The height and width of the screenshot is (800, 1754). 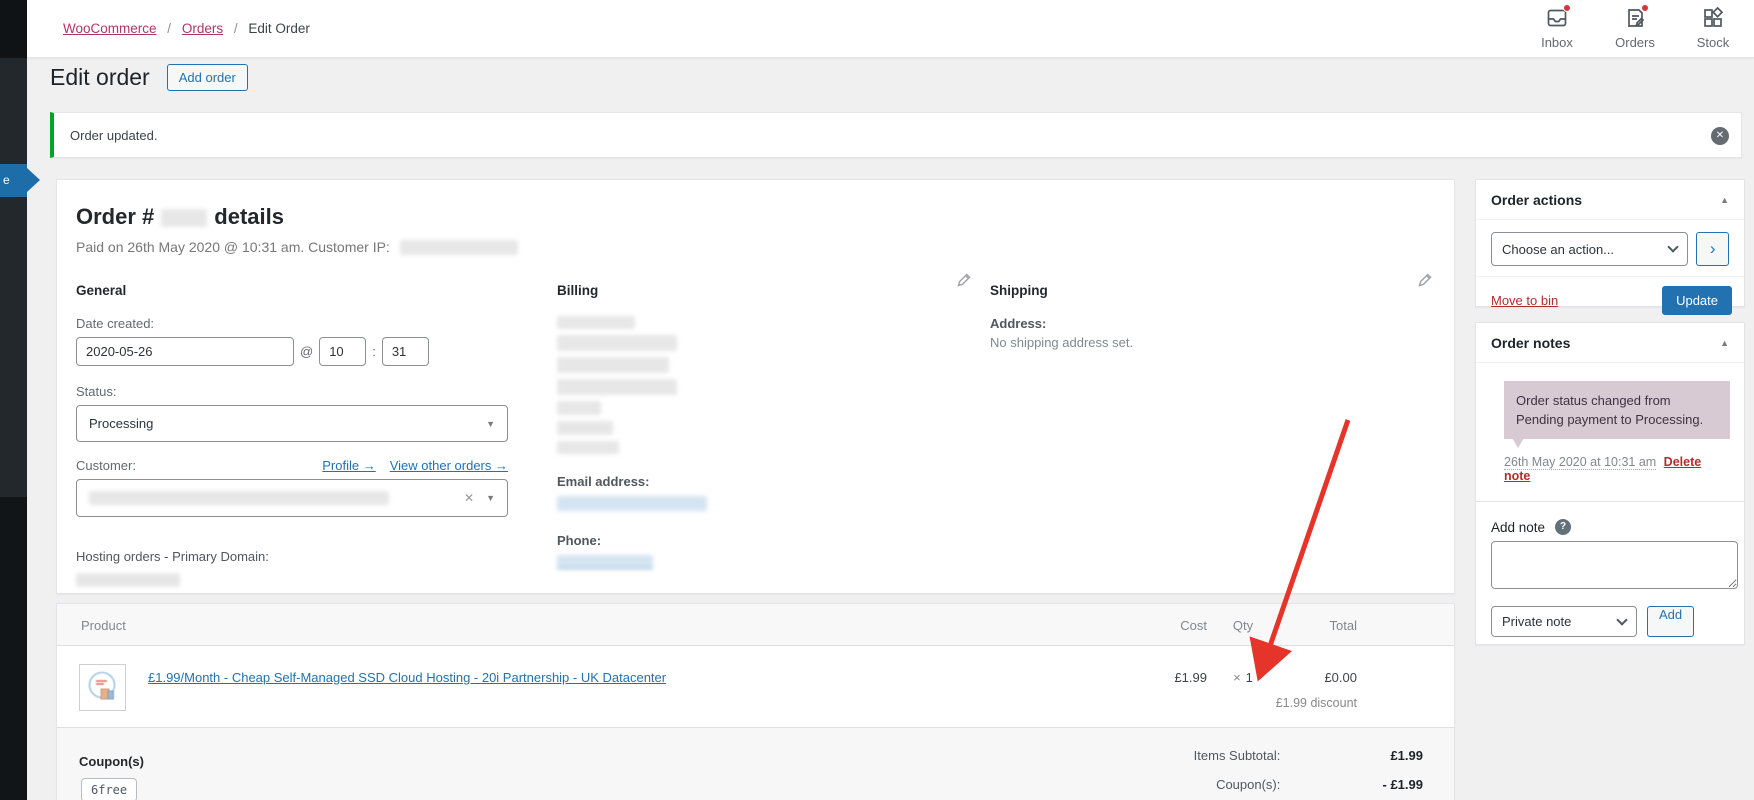 What do you see at coordinates (1671, 621) in the screenshot?
I see `add-note-button: Add` at bounding box center [1671, 621].